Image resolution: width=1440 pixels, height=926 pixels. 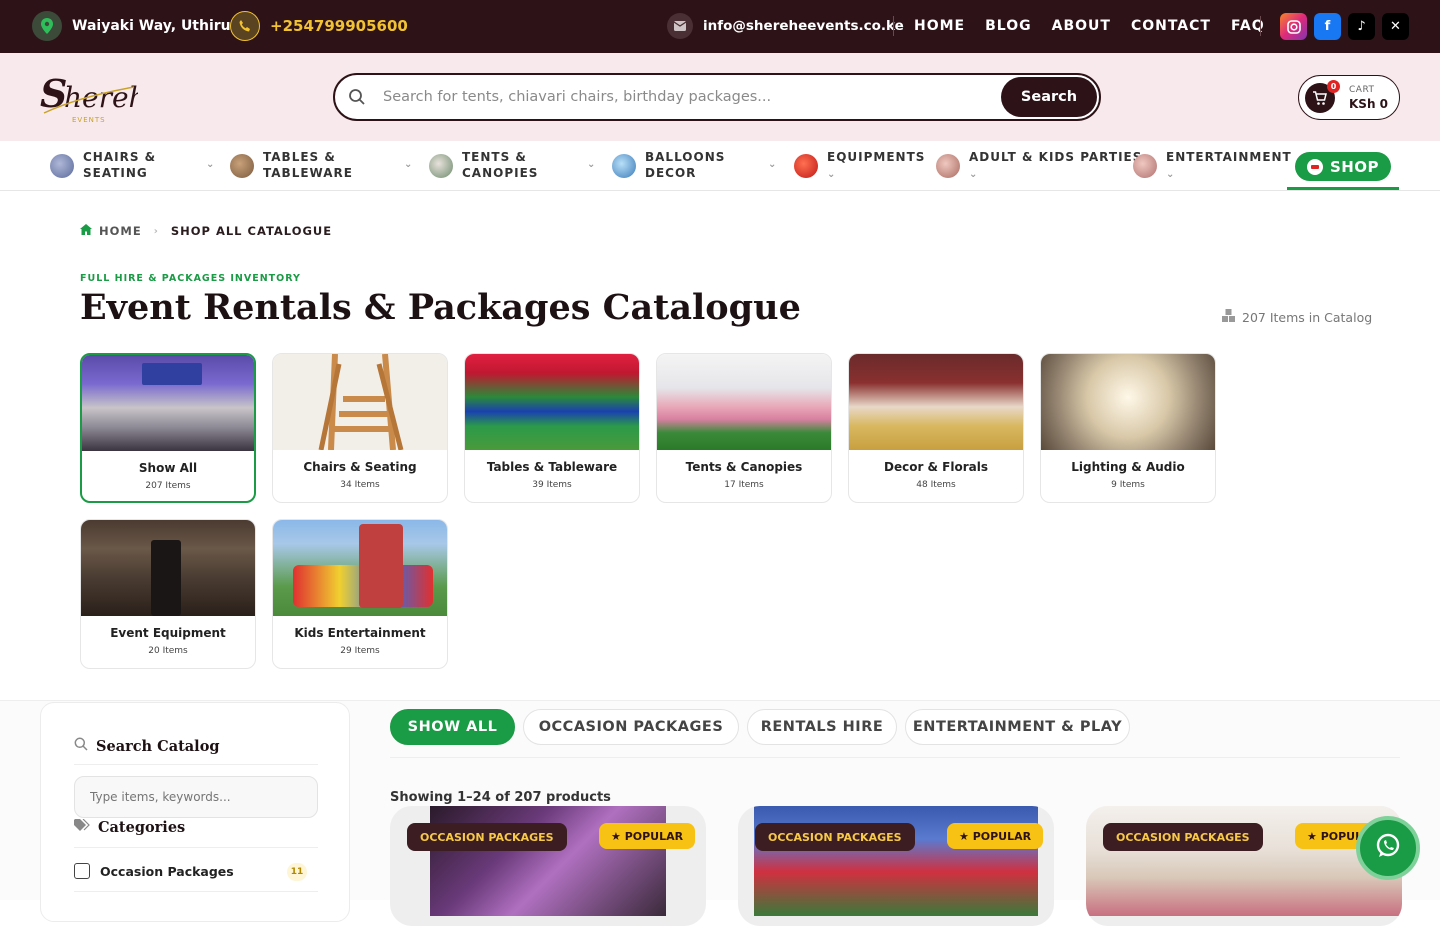 What do you see at coordinates (168, 633) in the screenshot?
I see `category-name: Event Equipment` at bounding box center [168, 633].